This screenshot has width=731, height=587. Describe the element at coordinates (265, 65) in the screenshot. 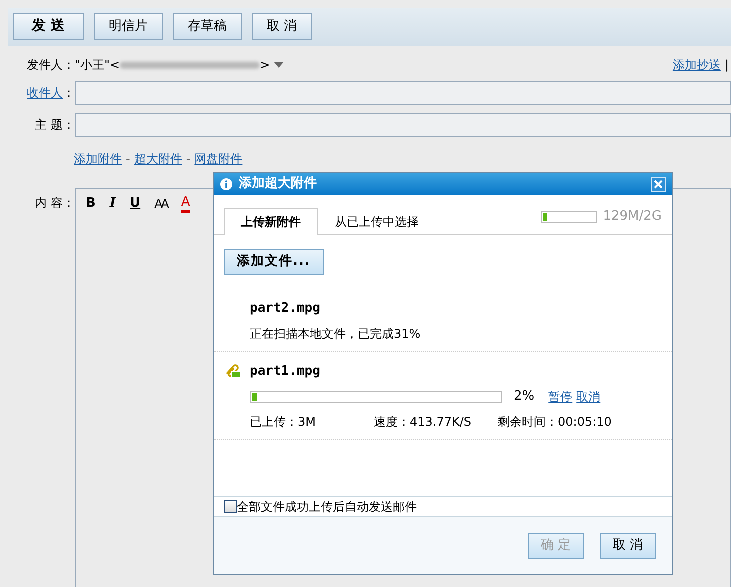

I see `sender-value: >` at that location.